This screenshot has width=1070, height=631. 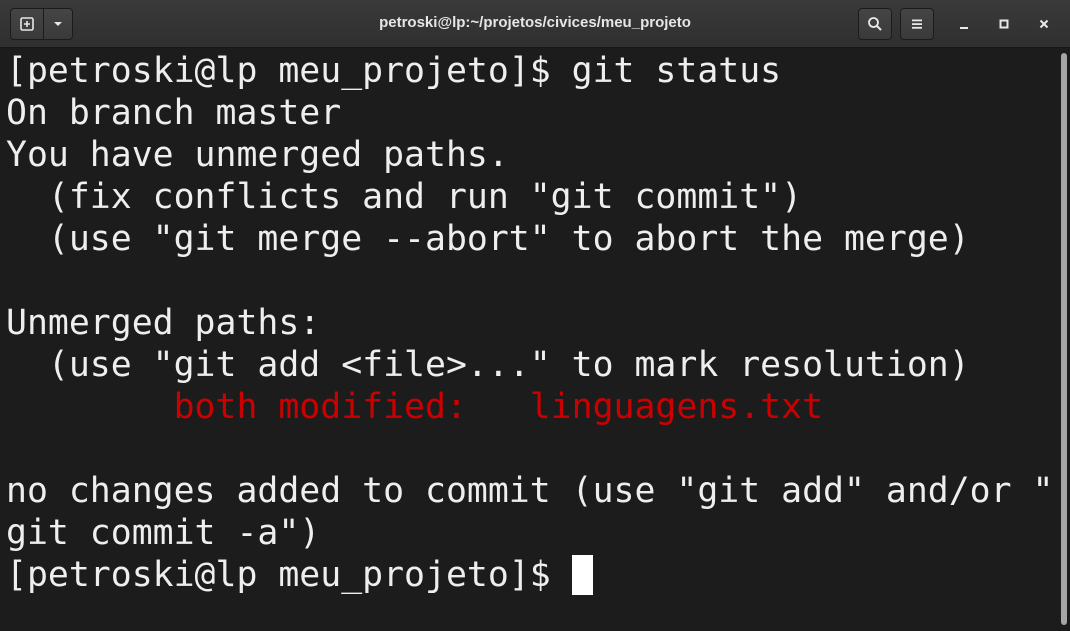 I want to click on scrollbar-thumb, so click(x=1064, y=339).